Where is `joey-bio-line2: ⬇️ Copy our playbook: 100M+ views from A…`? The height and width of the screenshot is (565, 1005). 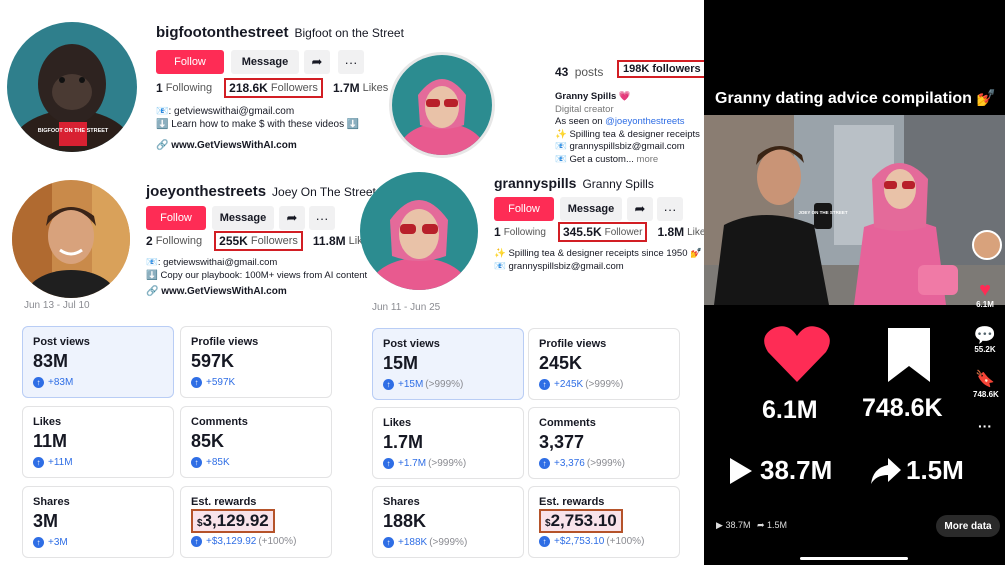 joey-bio-line2: ⬇️ Copy our playbook: 100M+ views from A… is located at coordinates (257, 275).